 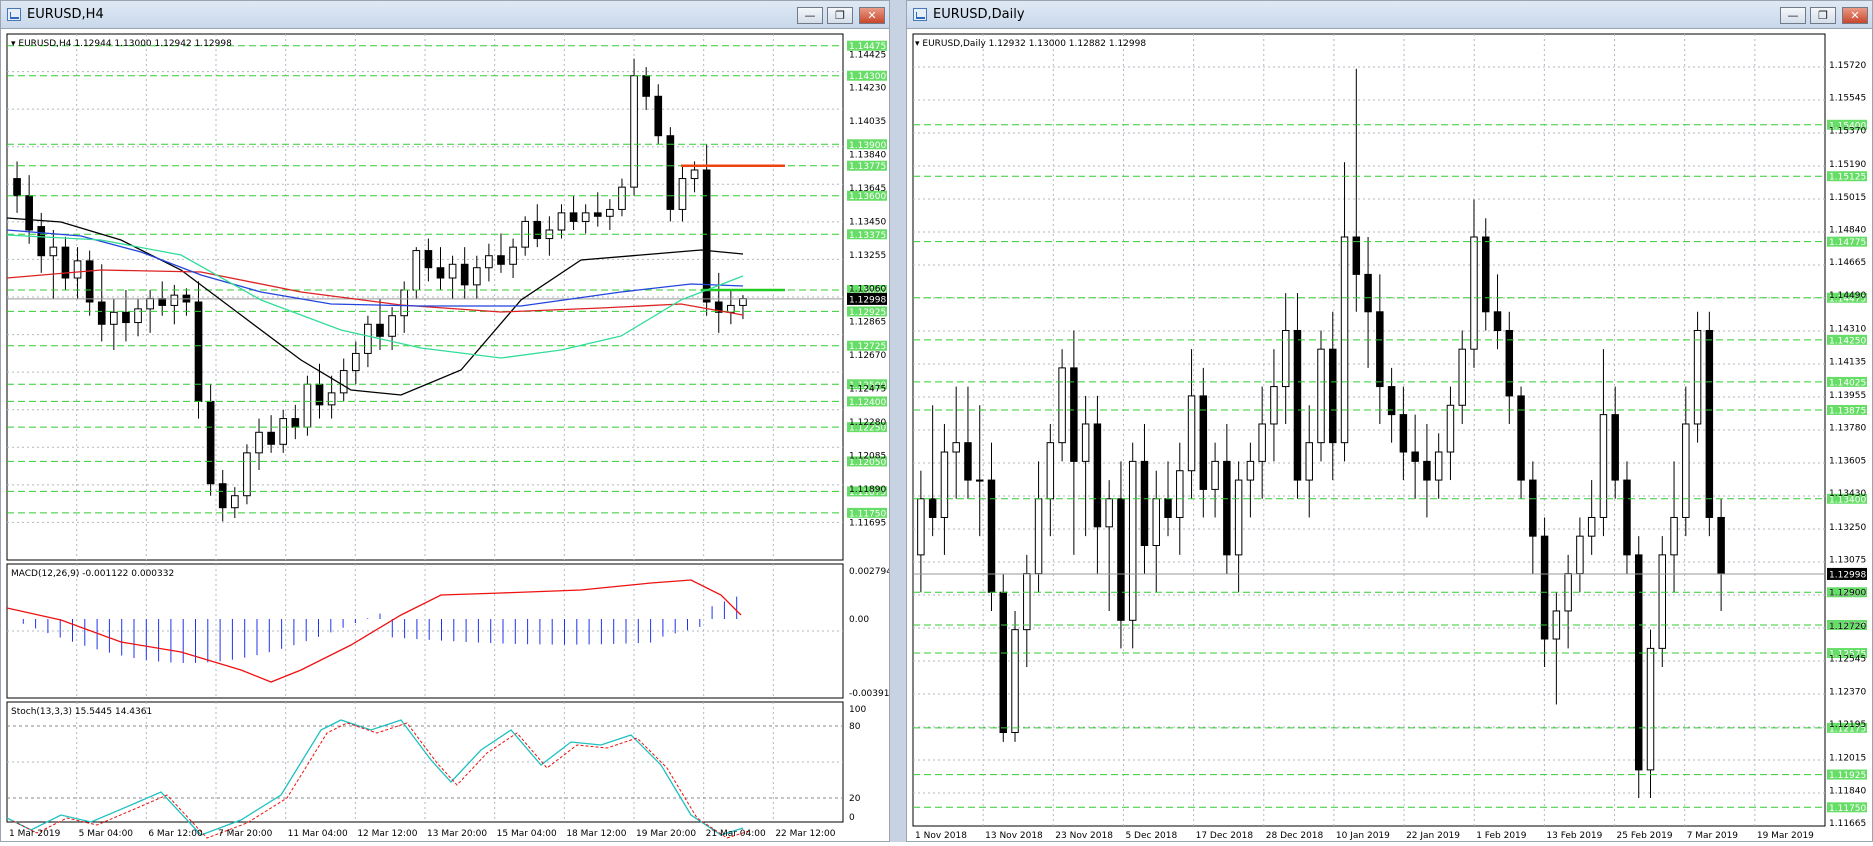 What do you see at coordinates (1847, 66) in the screenshot?
I see `daily-price-tick: 1.15720` at bounding box center [1847, 66].